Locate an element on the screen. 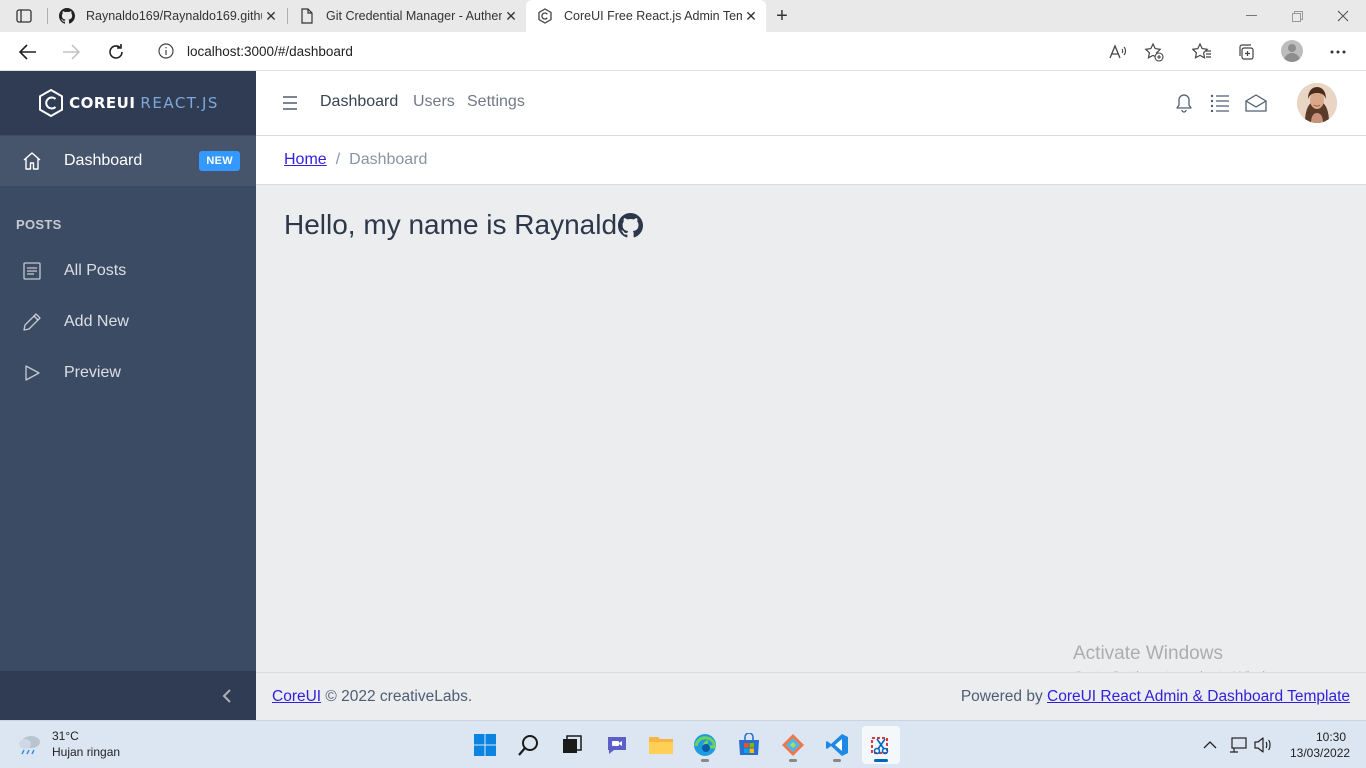 The height and width of the screenshot is (768, 1366). sidebar-item-add-new: Add New is located at coordinates (128, 322).